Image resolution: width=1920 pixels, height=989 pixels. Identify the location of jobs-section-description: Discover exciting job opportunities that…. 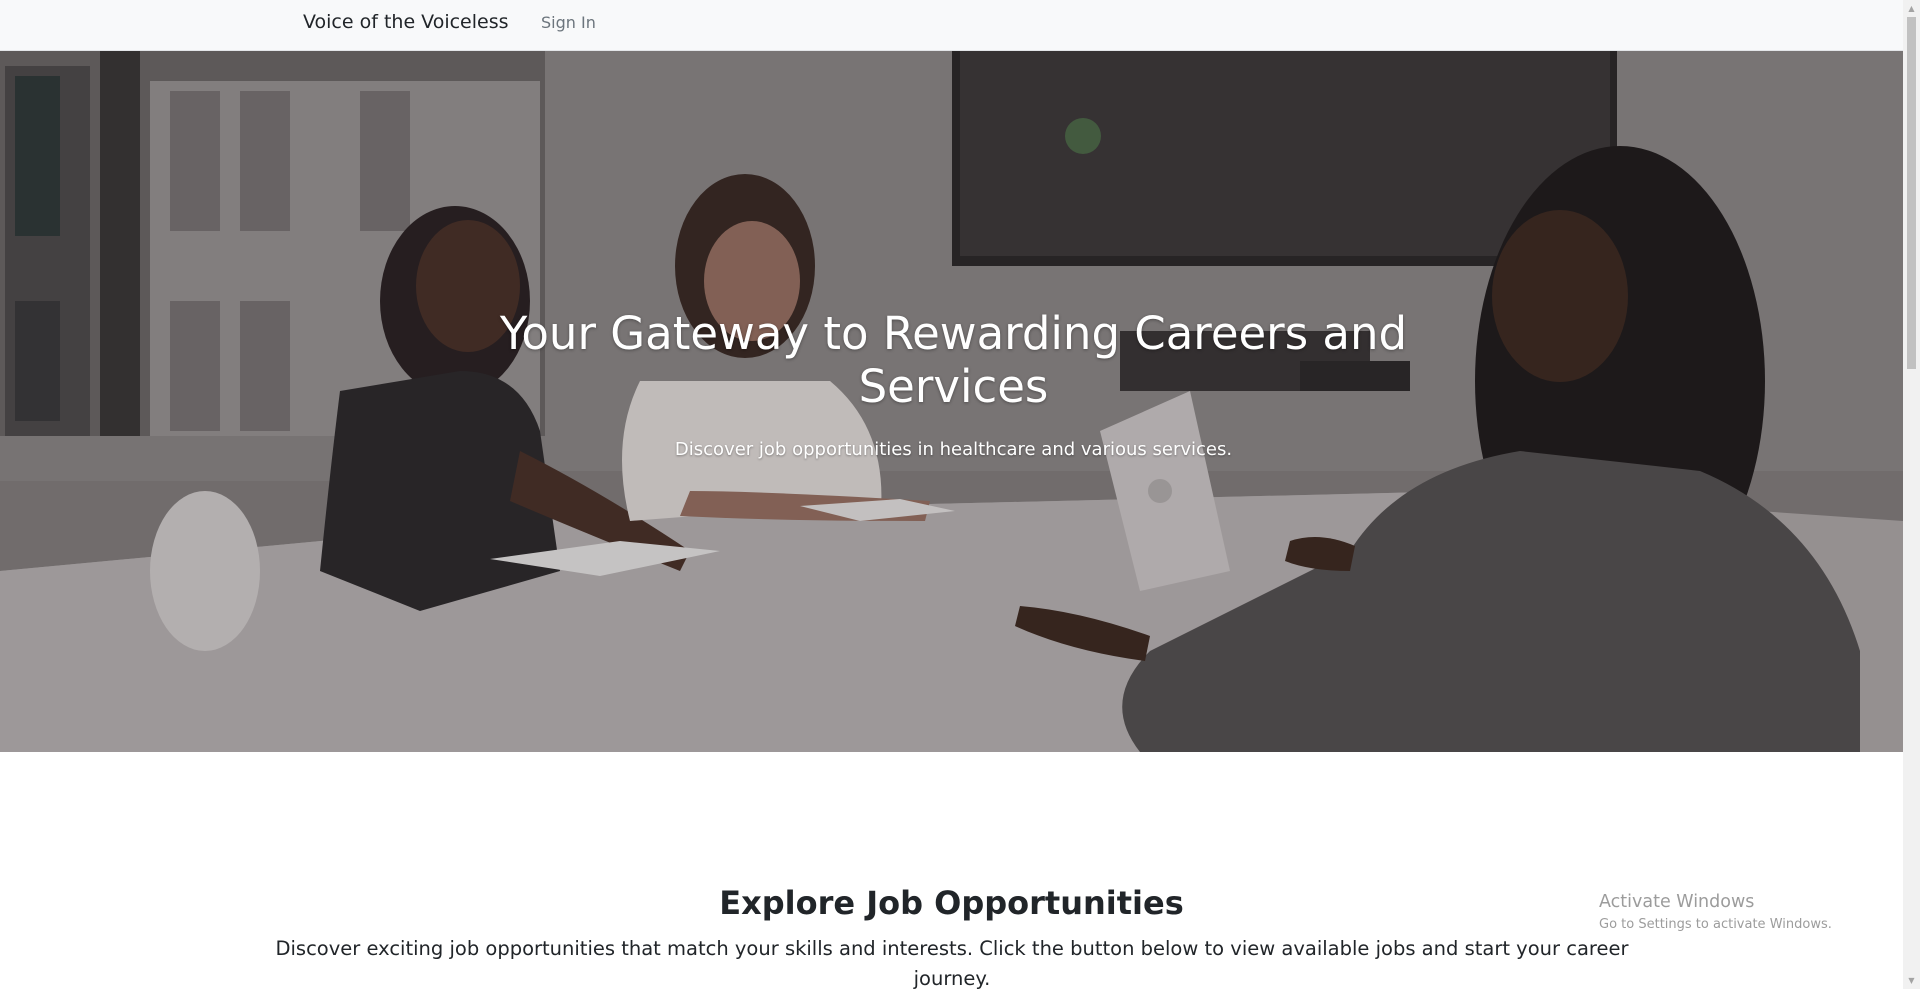
(952, 963).